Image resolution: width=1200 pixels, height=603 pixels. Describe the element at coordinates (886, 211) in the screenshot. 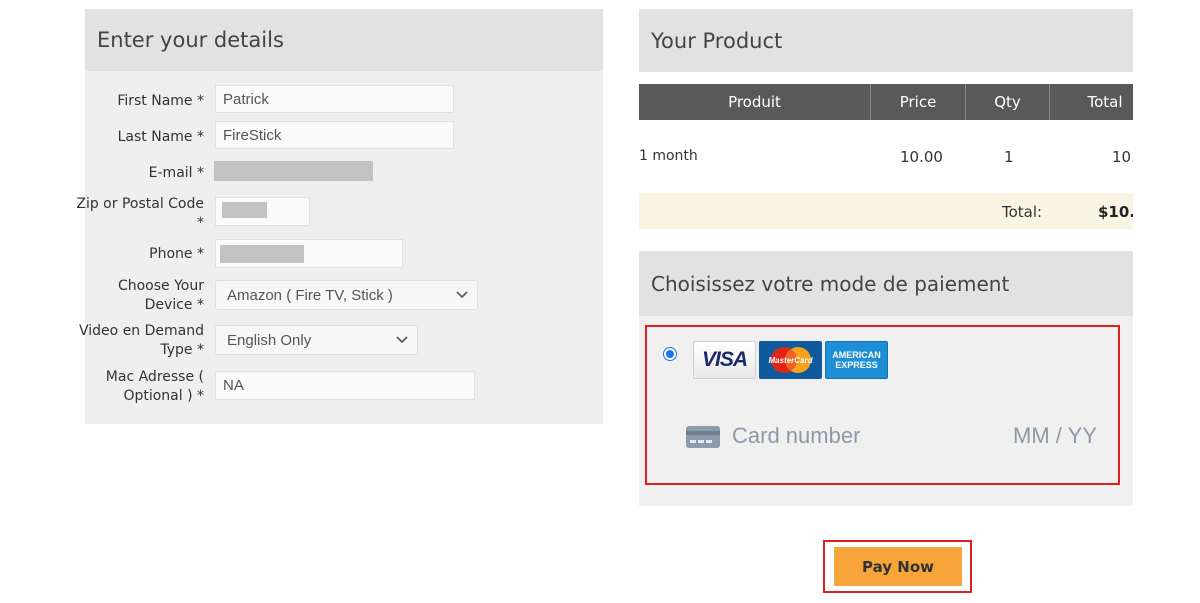

I see `total-bar: Total: $10.0` at that location.